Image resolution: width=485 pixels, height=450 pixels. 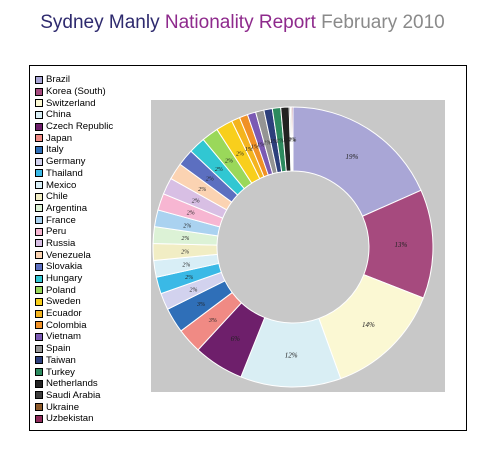 I want to click on legend-label: Saudi Arabia, so click(x=73, y=395).